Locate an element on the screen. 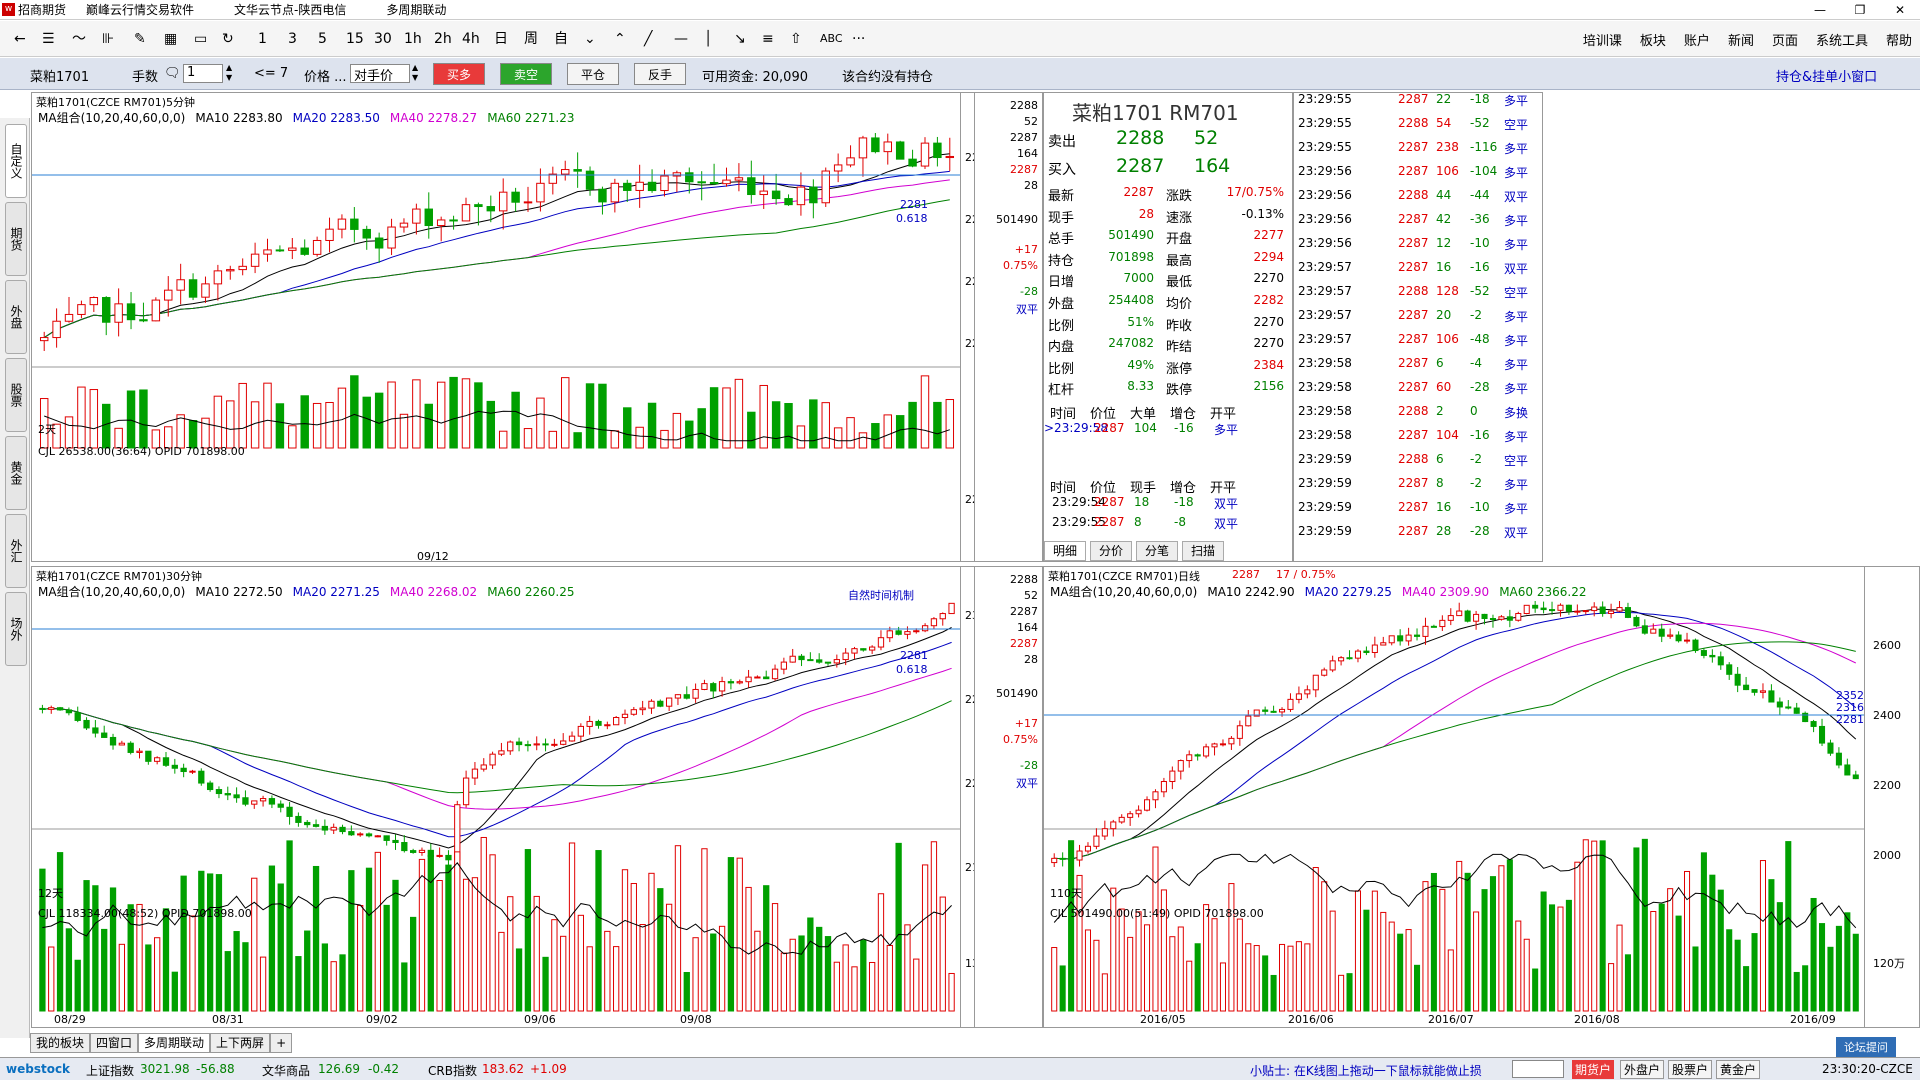  menu-news: 新闻 is located at coordinates (1741, 39).